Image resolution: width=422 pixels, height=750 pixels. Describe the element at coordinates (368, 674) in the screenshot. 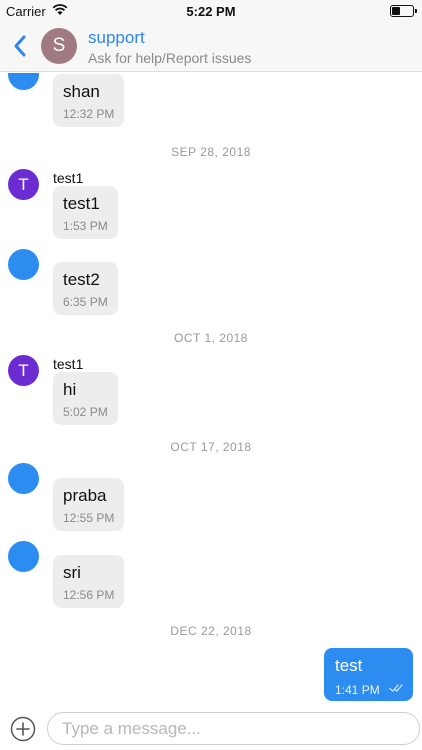

I see `outgoing-message-bubble: test 1:41 PM` at that location.